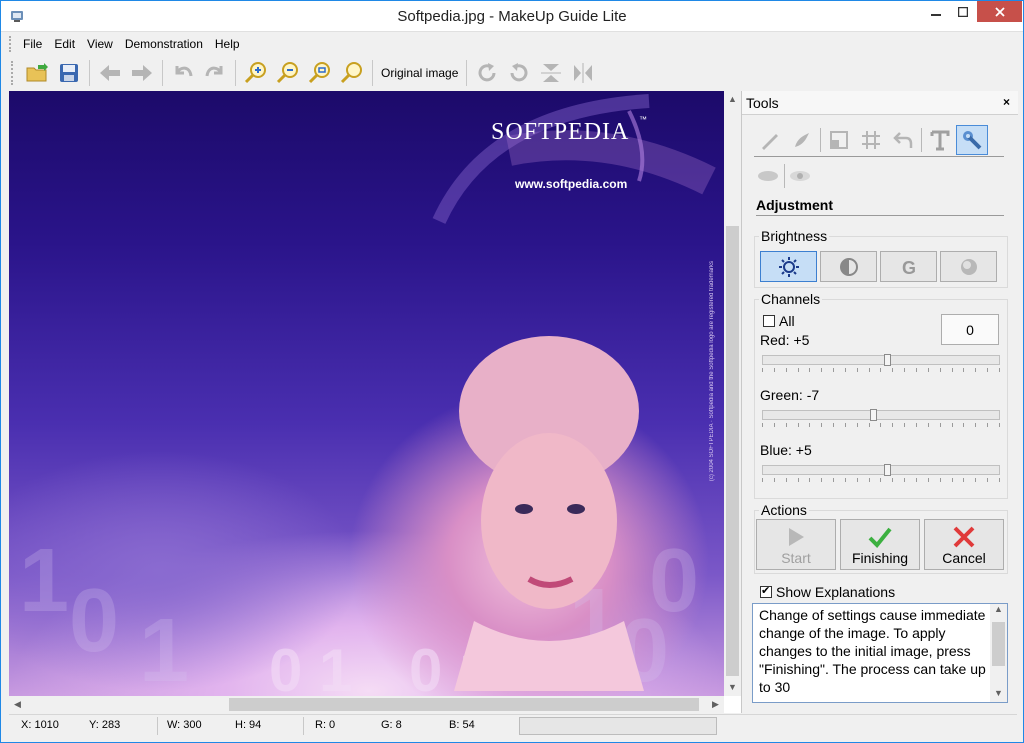  What do you see at coordinates (419, 73) in the screenshot?
I see `original-image-button: Original image` at bounding box center [419, 73].